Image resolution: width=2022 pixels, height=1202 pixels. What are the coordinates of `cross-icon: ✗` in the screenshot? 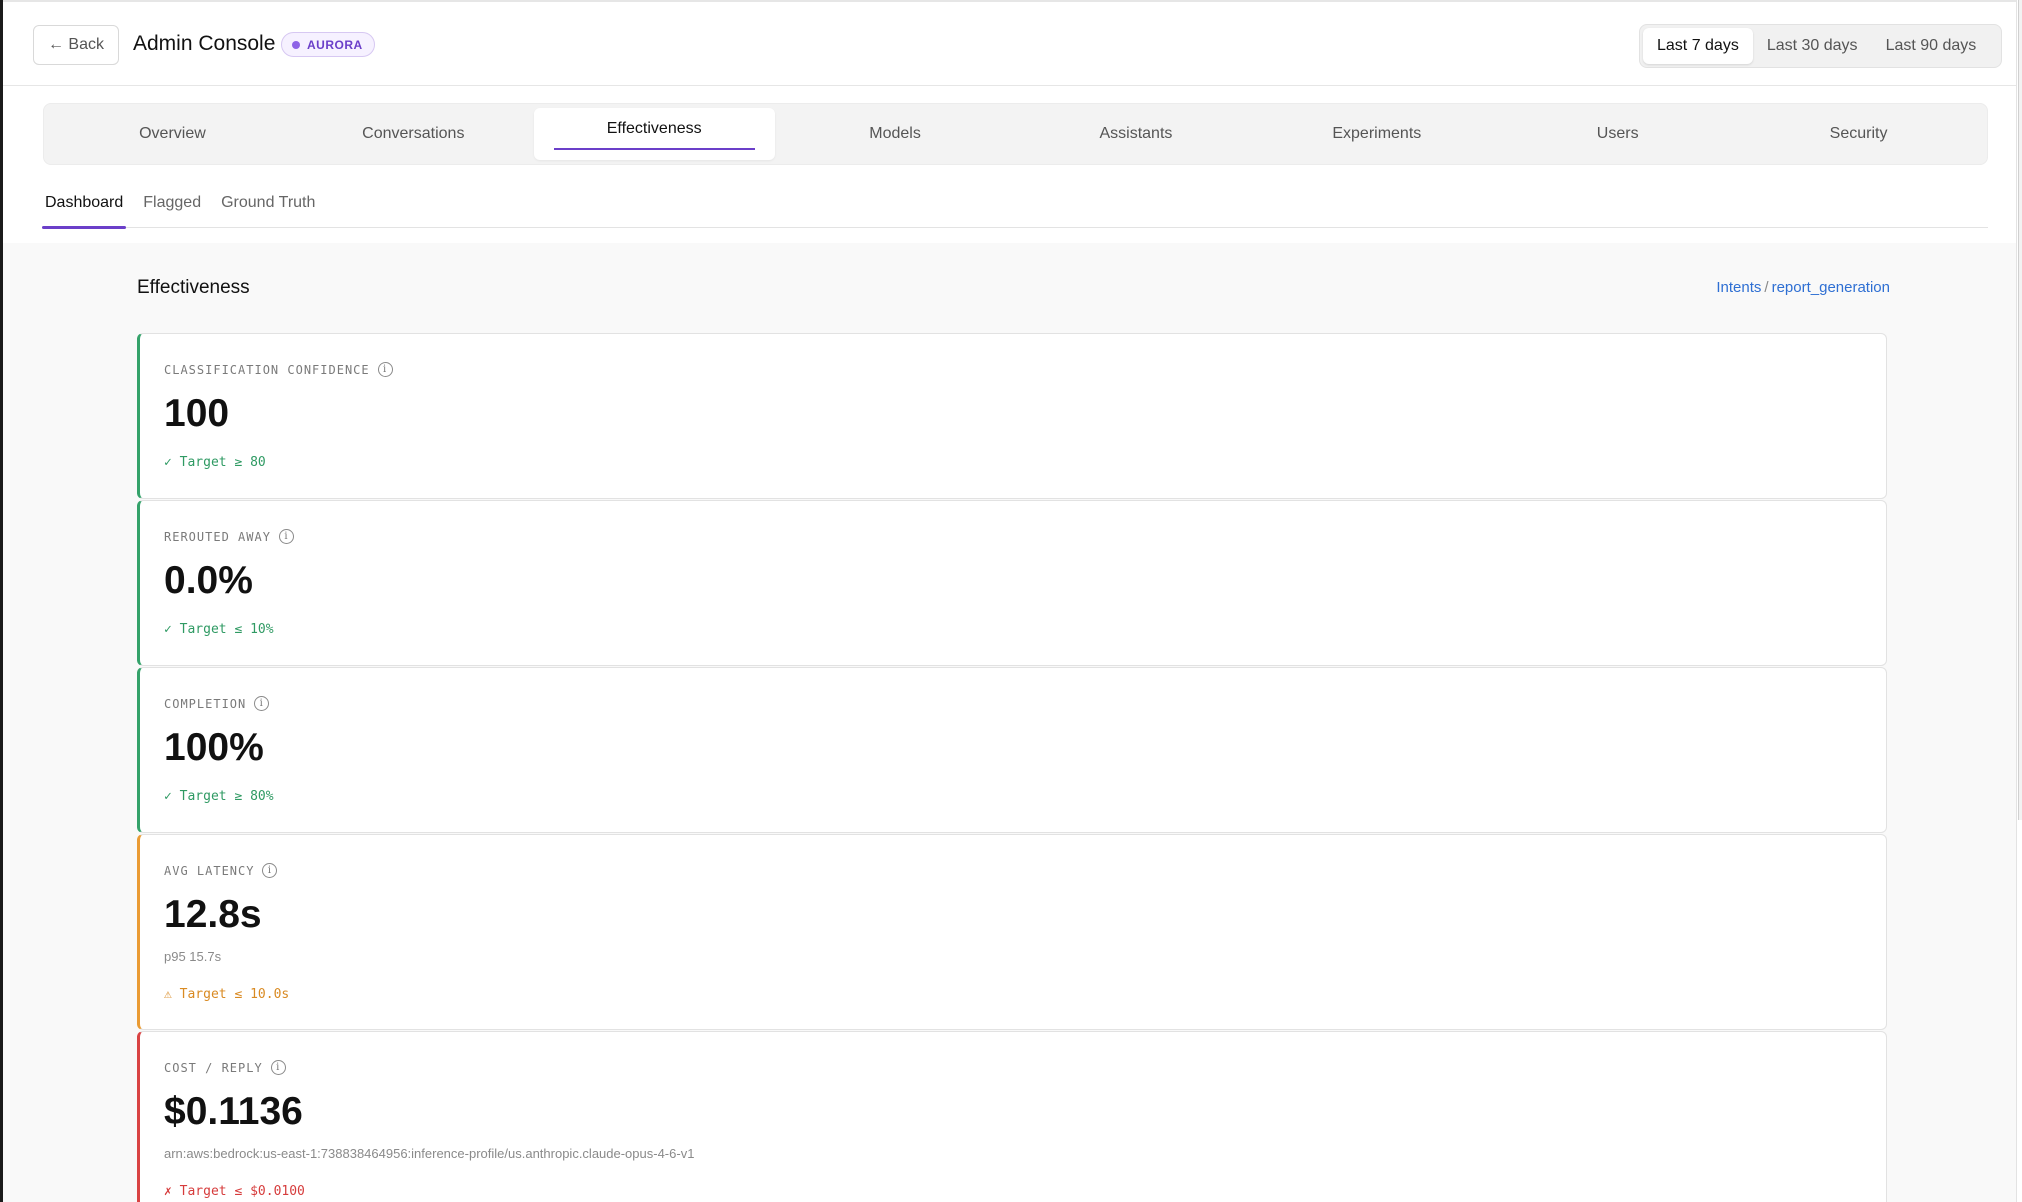 It's located at (168, 1191).